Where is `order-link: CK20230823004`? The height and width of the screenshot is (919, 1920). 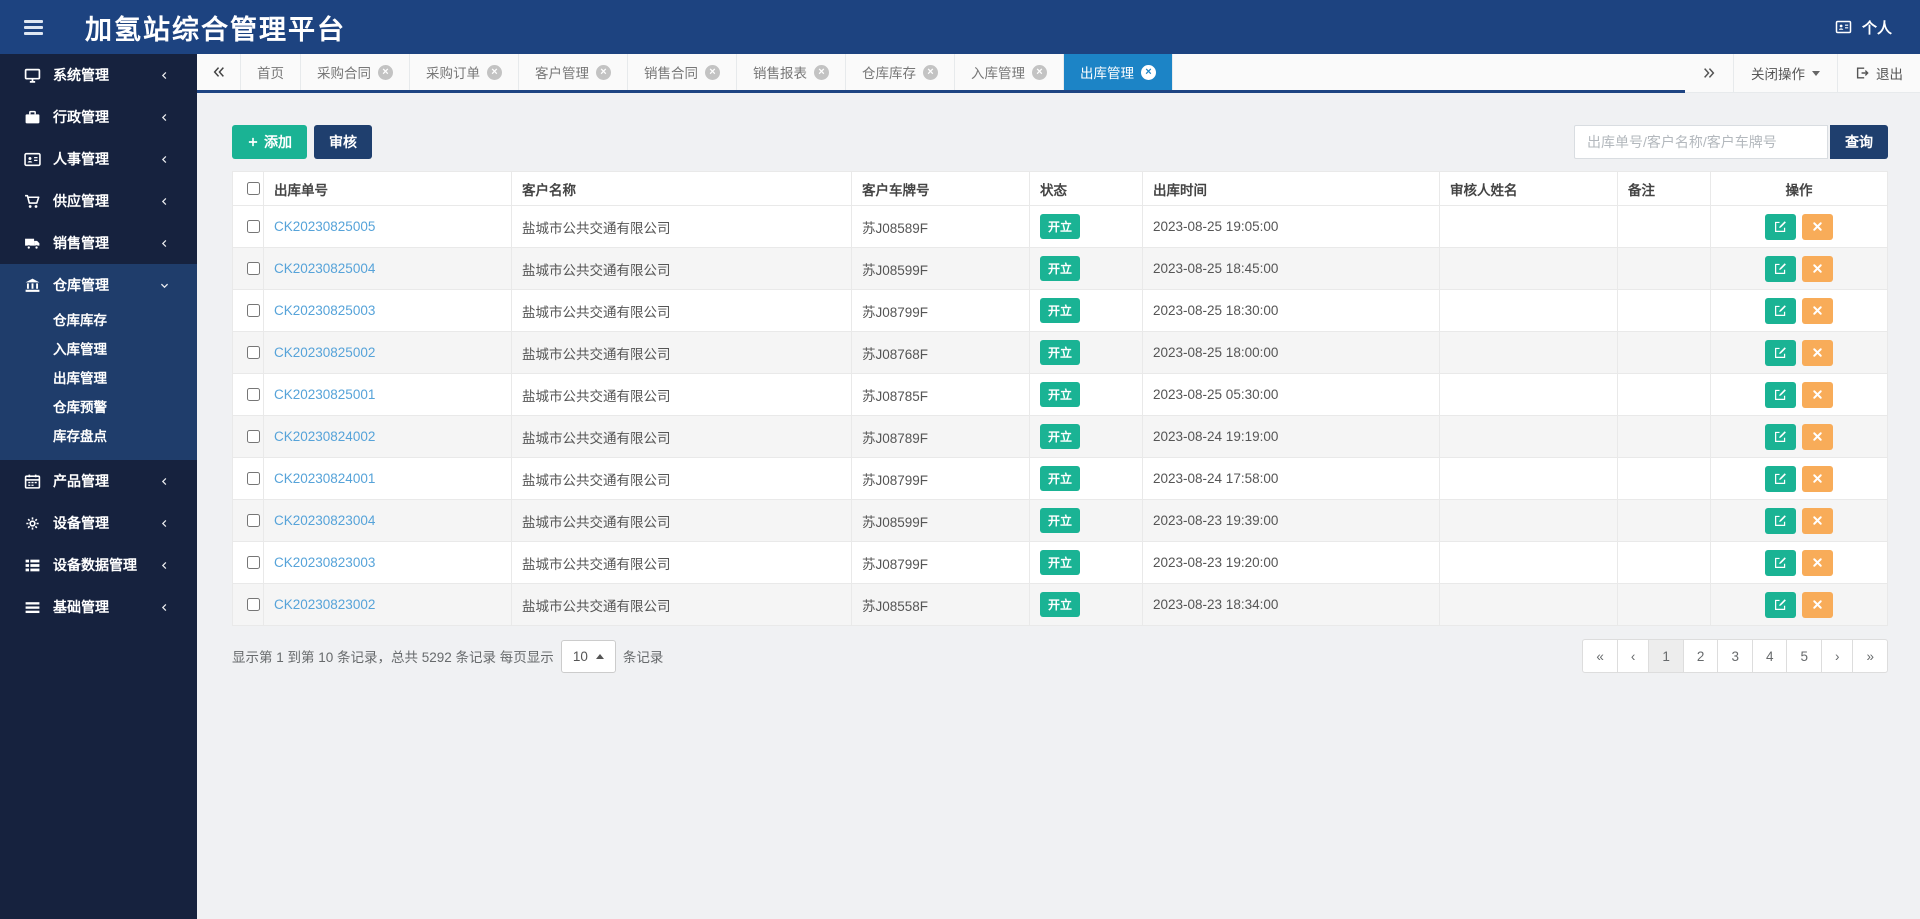
order-link: CK20230823004 is located at coordinates (324, 520).